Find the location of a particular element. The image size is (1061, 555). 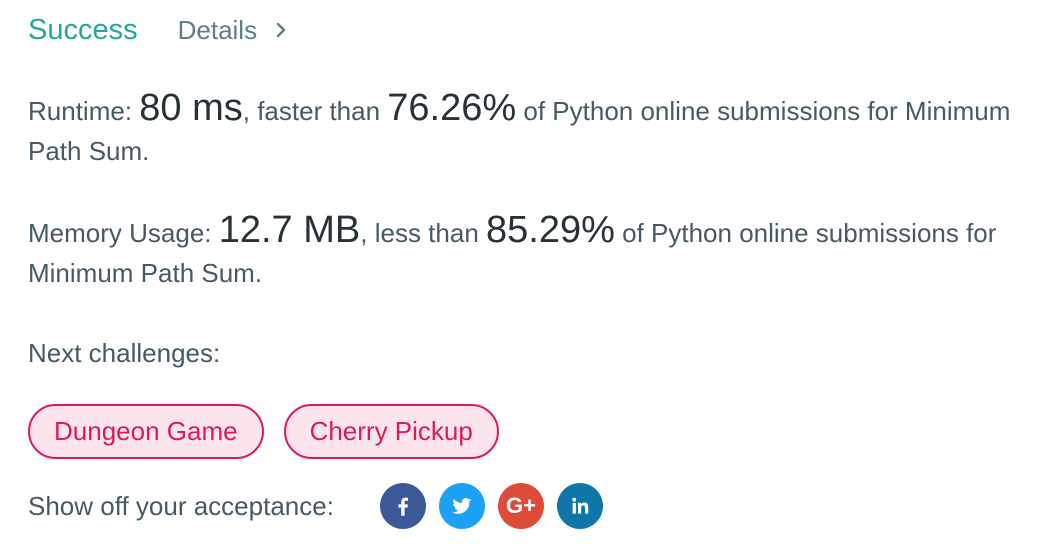

runtime-value: 80 ms is located at coordinates (191, 108).